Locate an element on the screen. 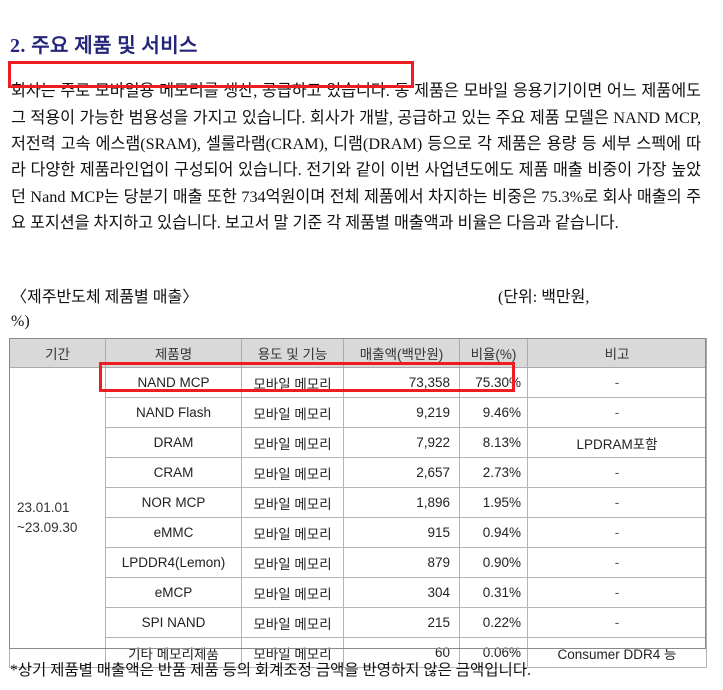  cell-amount: 2,657 is located at coordinates (401, 472).